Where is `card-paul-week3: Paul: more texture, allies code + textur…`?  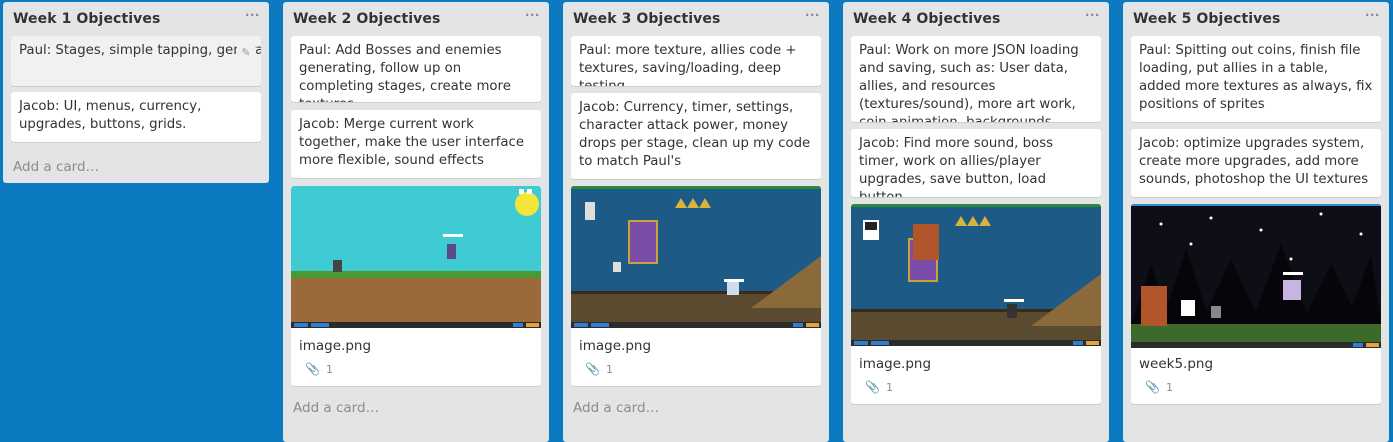
card-paul-week3: Paul: more texture, allies code + textur… is located at coordinates (696, 61).